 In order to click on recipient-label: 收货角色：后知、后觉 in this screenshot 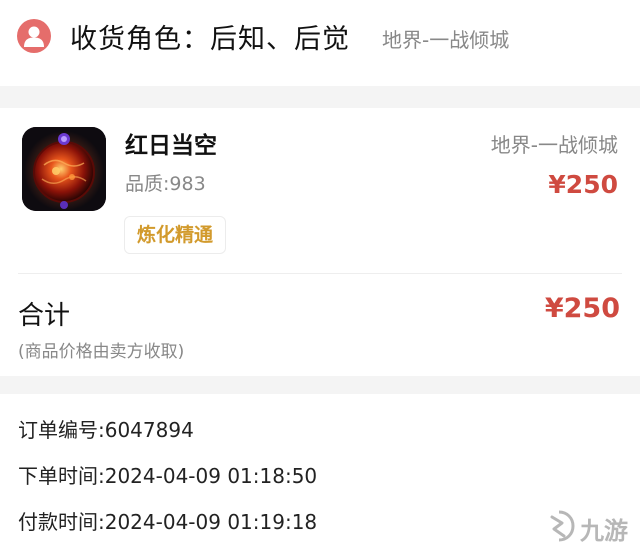, I will do `click(210, 39)`.